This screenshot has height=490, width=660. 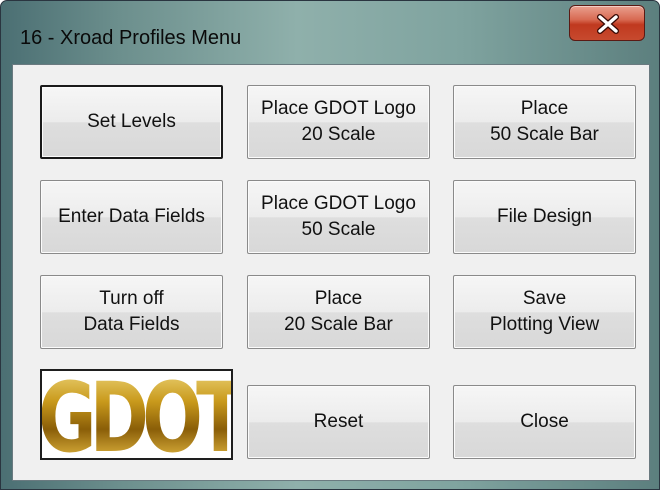 I want to click on gdot-logo-graphic: GDOT, so click(x=136, y=414).